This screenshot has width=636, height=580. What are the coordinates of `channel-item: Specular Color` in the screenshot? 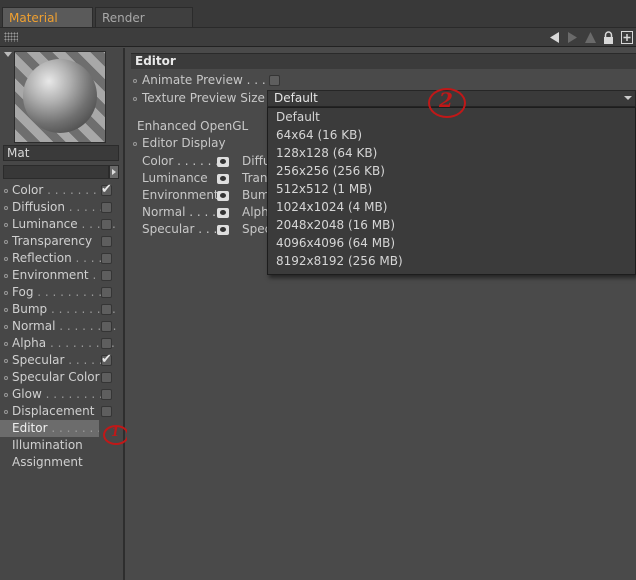 It's located at (61, 377).